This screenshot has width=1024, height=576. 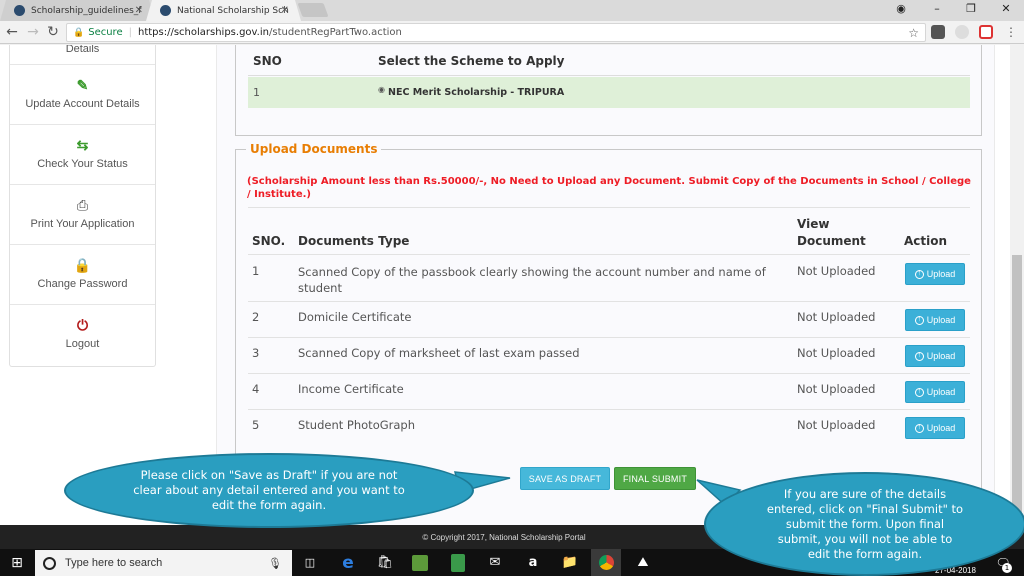 I want to click on save-as-draft-button: SAVE AS DRAFT, so click(x=565, y=478).